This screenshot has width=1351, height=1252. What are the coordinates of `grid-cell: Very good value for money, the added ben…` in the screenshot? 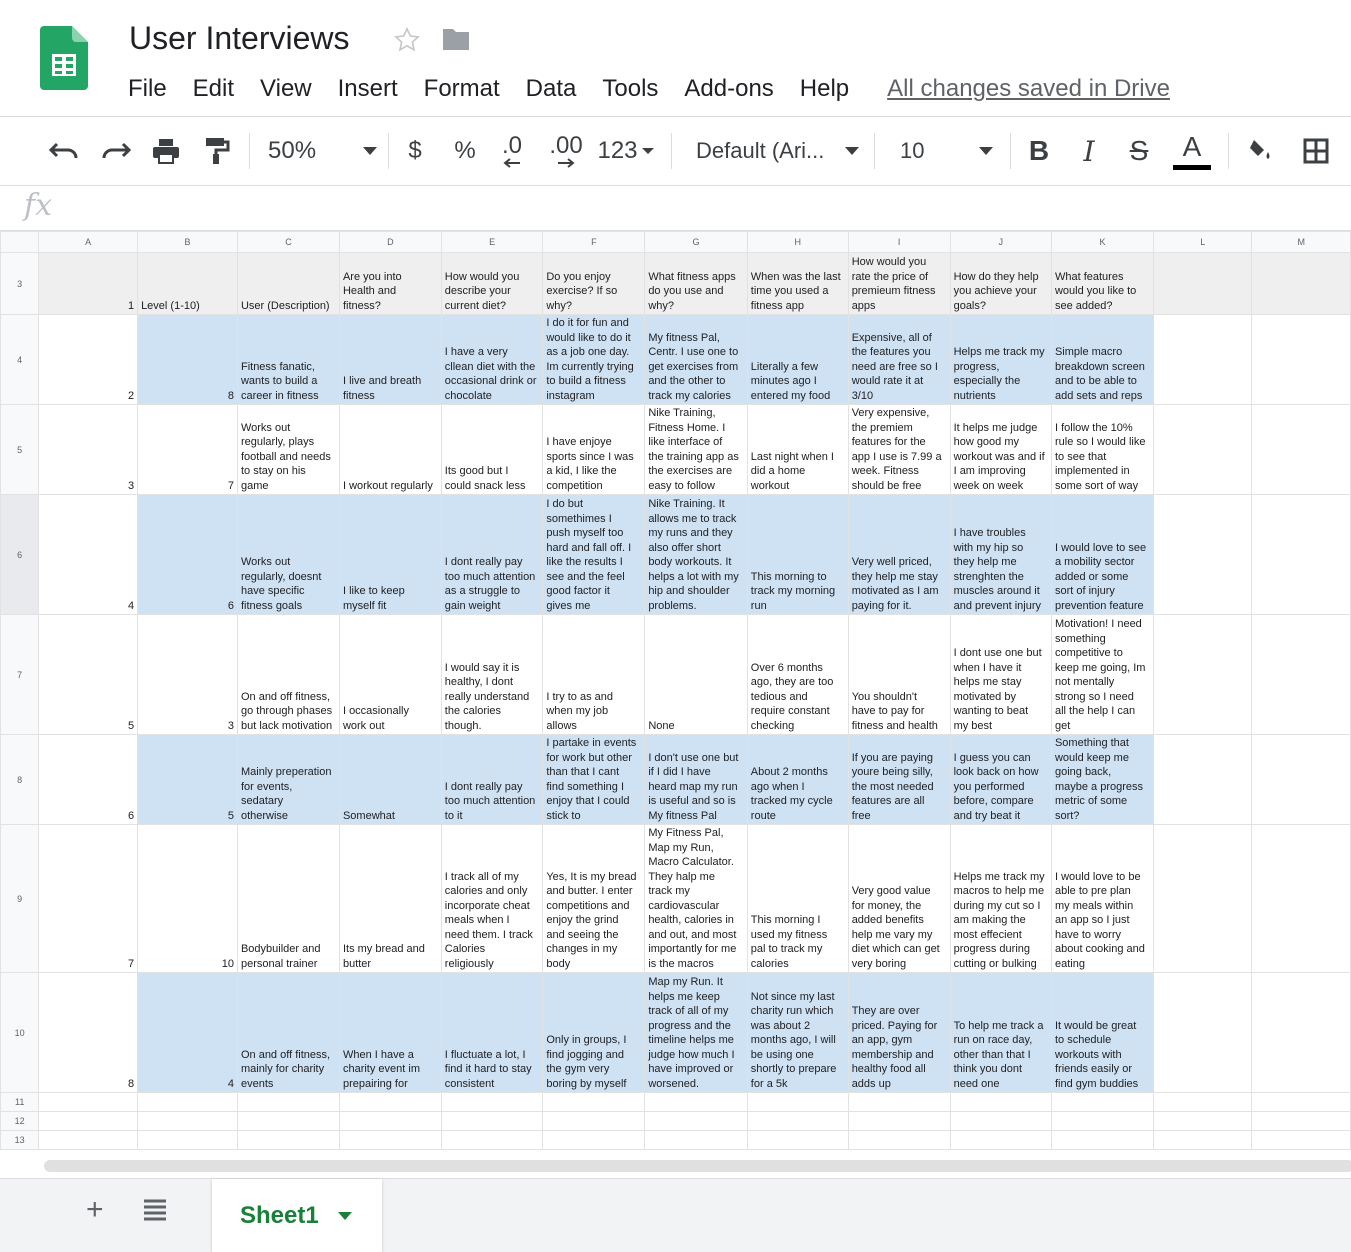 It's located at (899, 898).